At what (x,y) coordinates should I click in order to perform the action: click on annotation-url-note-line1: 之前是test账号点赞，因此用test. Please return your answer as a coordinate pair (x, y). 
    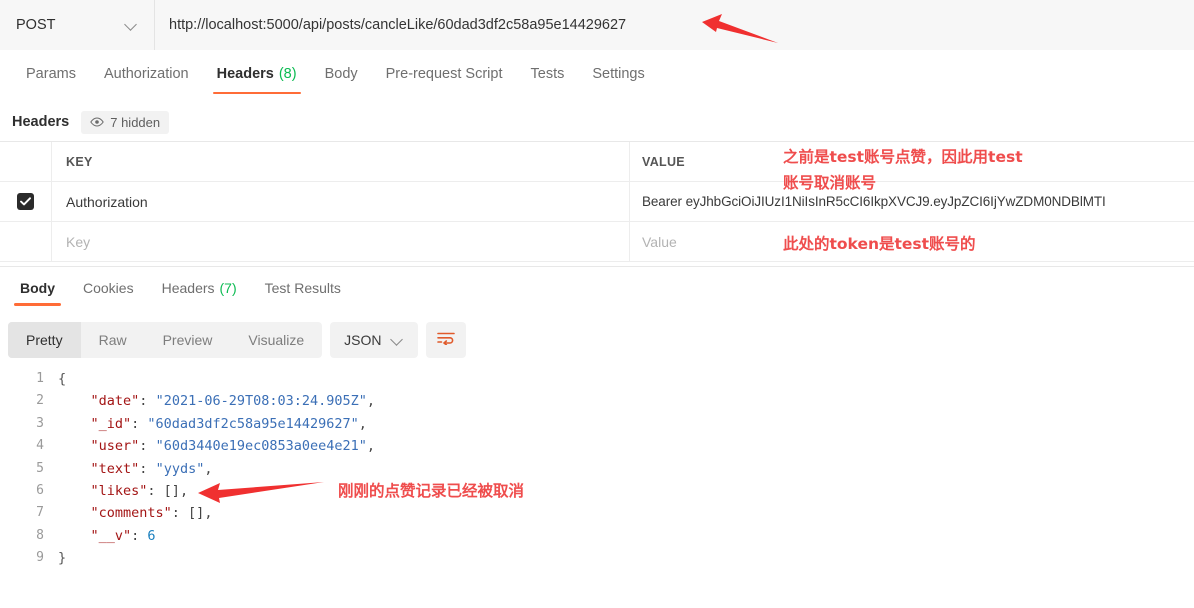
    Looking at the image, I should click on (903, 157).